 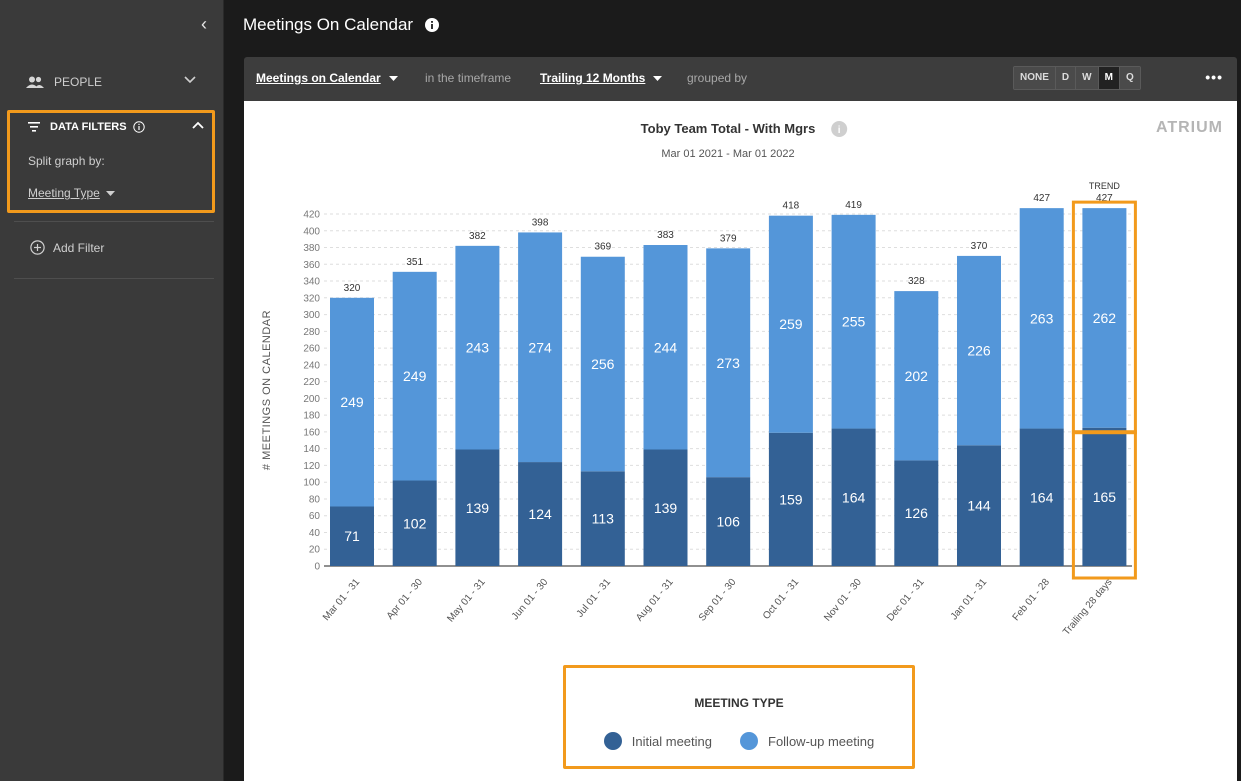 What do you see at coordinates (114, 82) in the screenshot?
I see `people-section-toggle: PEOPLE` at bounding box center [114, 82].